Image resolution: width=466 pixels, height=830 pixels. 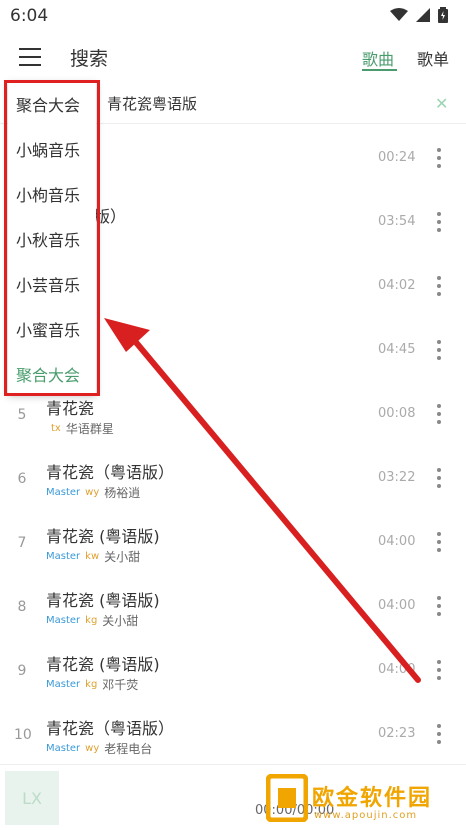 What do you see at coordinates (378, 58) in the screenshot?
I see `tab-songs: 歌曲` at bounding box center [378, 58].